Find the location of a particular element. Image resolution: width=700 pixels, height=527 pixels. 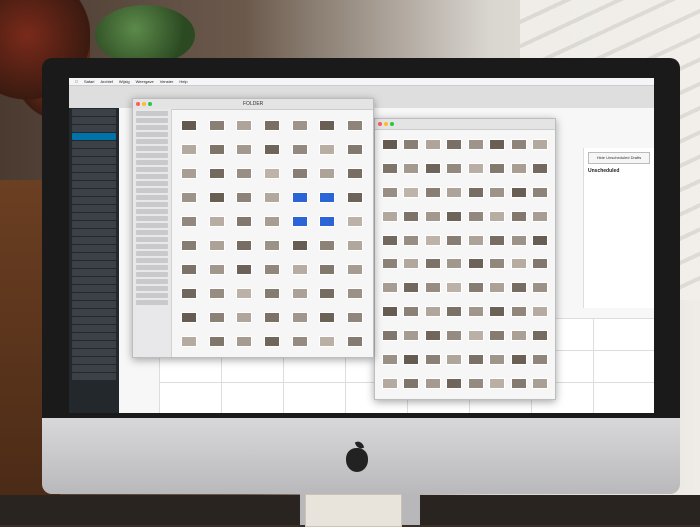

hide-drafts-button: Hide Unscheduled Drafts is located at coordinates (619, 158).